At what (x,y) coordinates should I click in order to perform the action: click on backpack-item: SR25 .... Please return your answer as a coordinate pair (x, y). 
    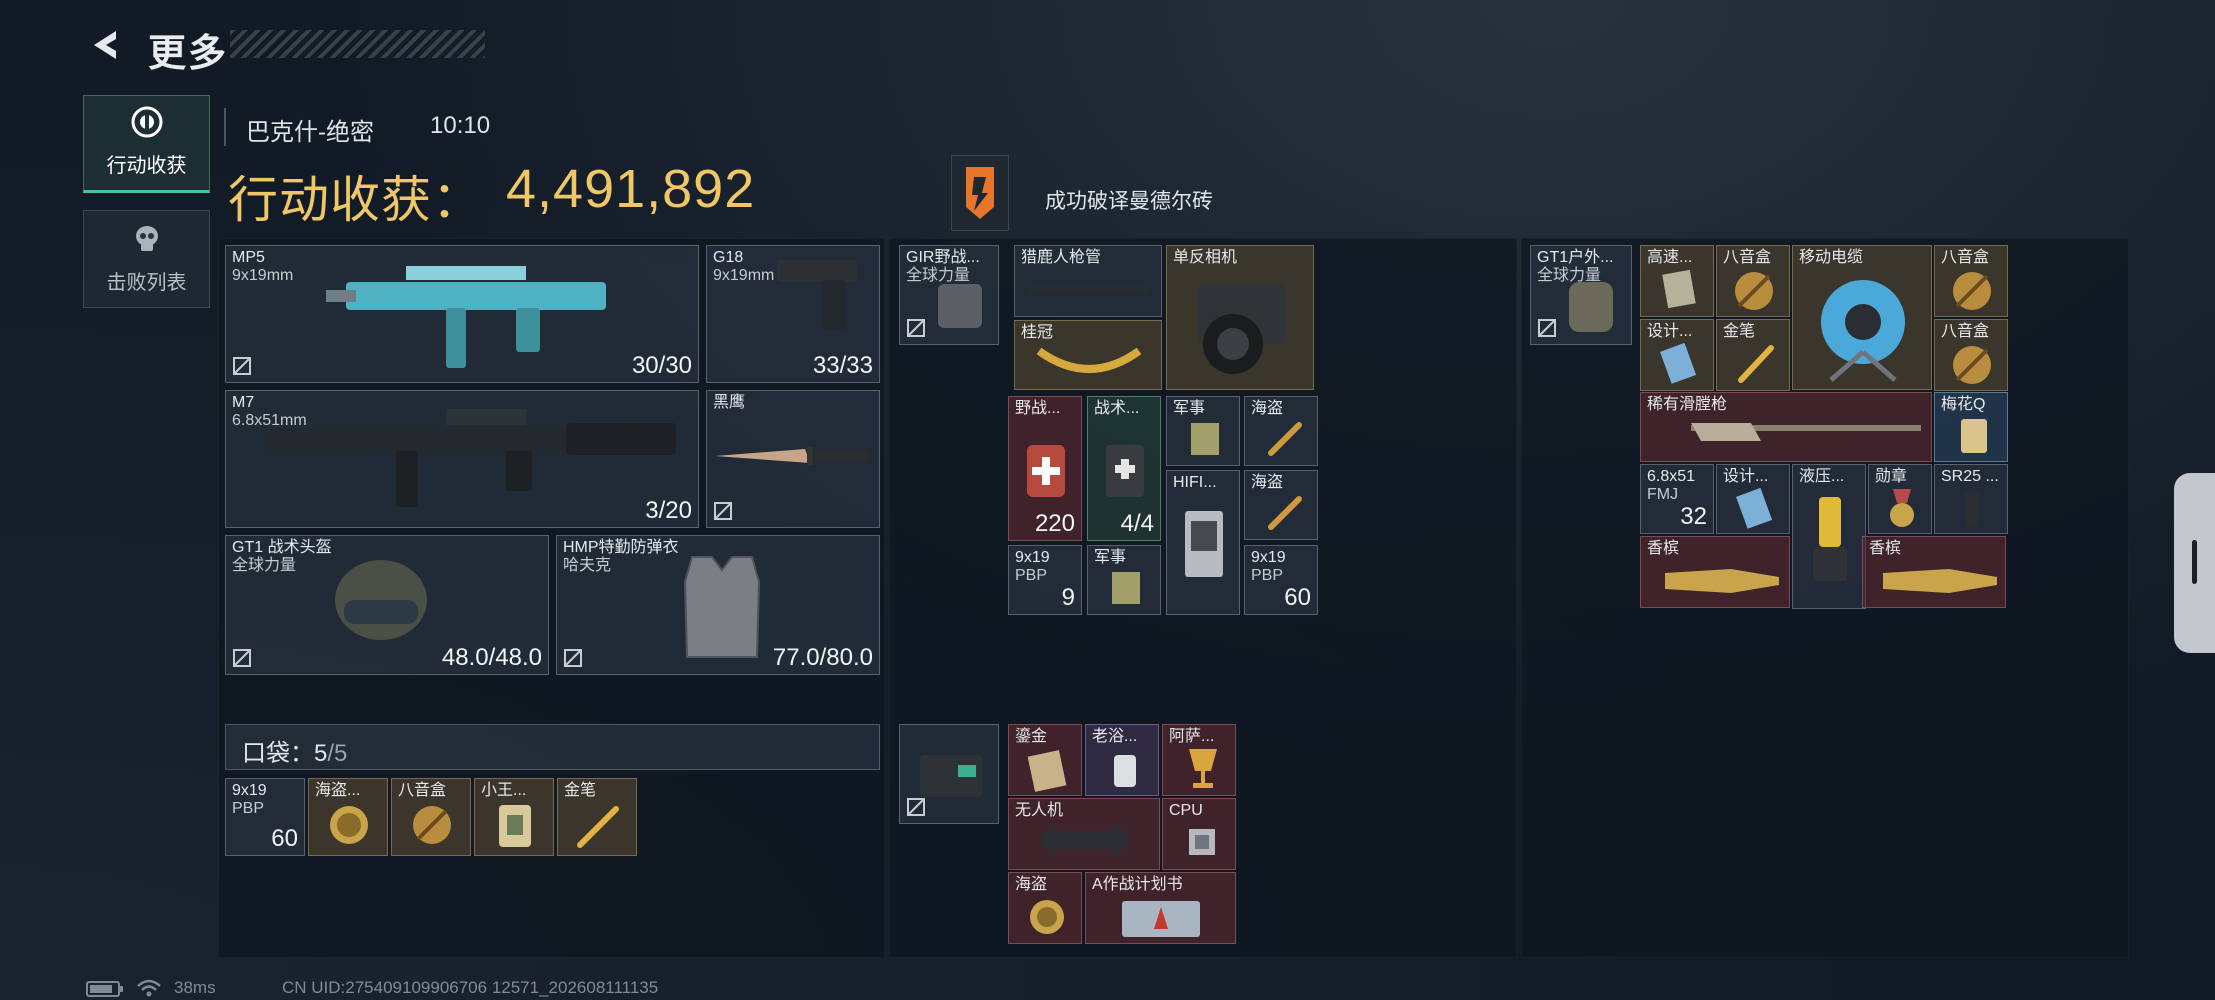
    Looking at the image, I should click on (1971, 499).